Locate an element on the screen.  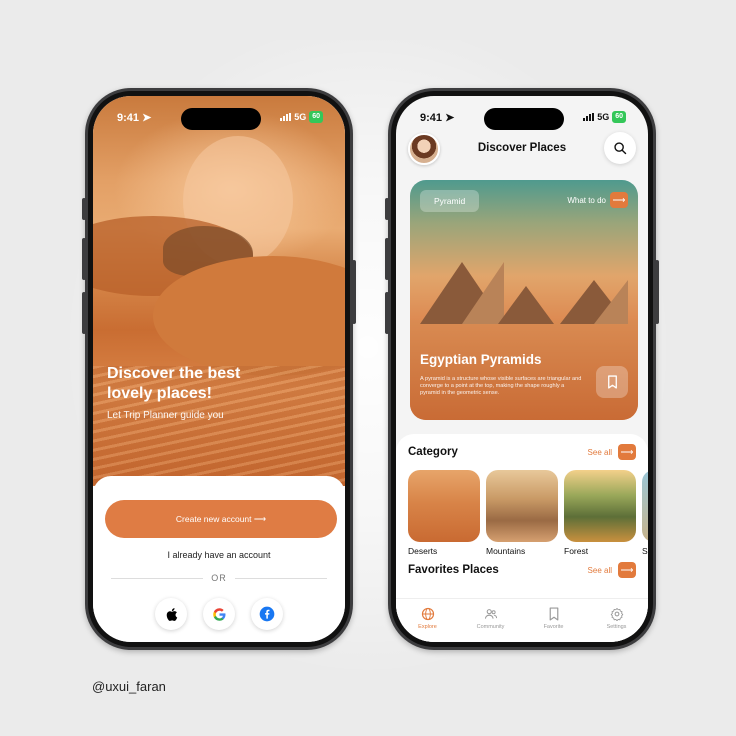
category-label: Mountains is located at coordinates (506, 551).